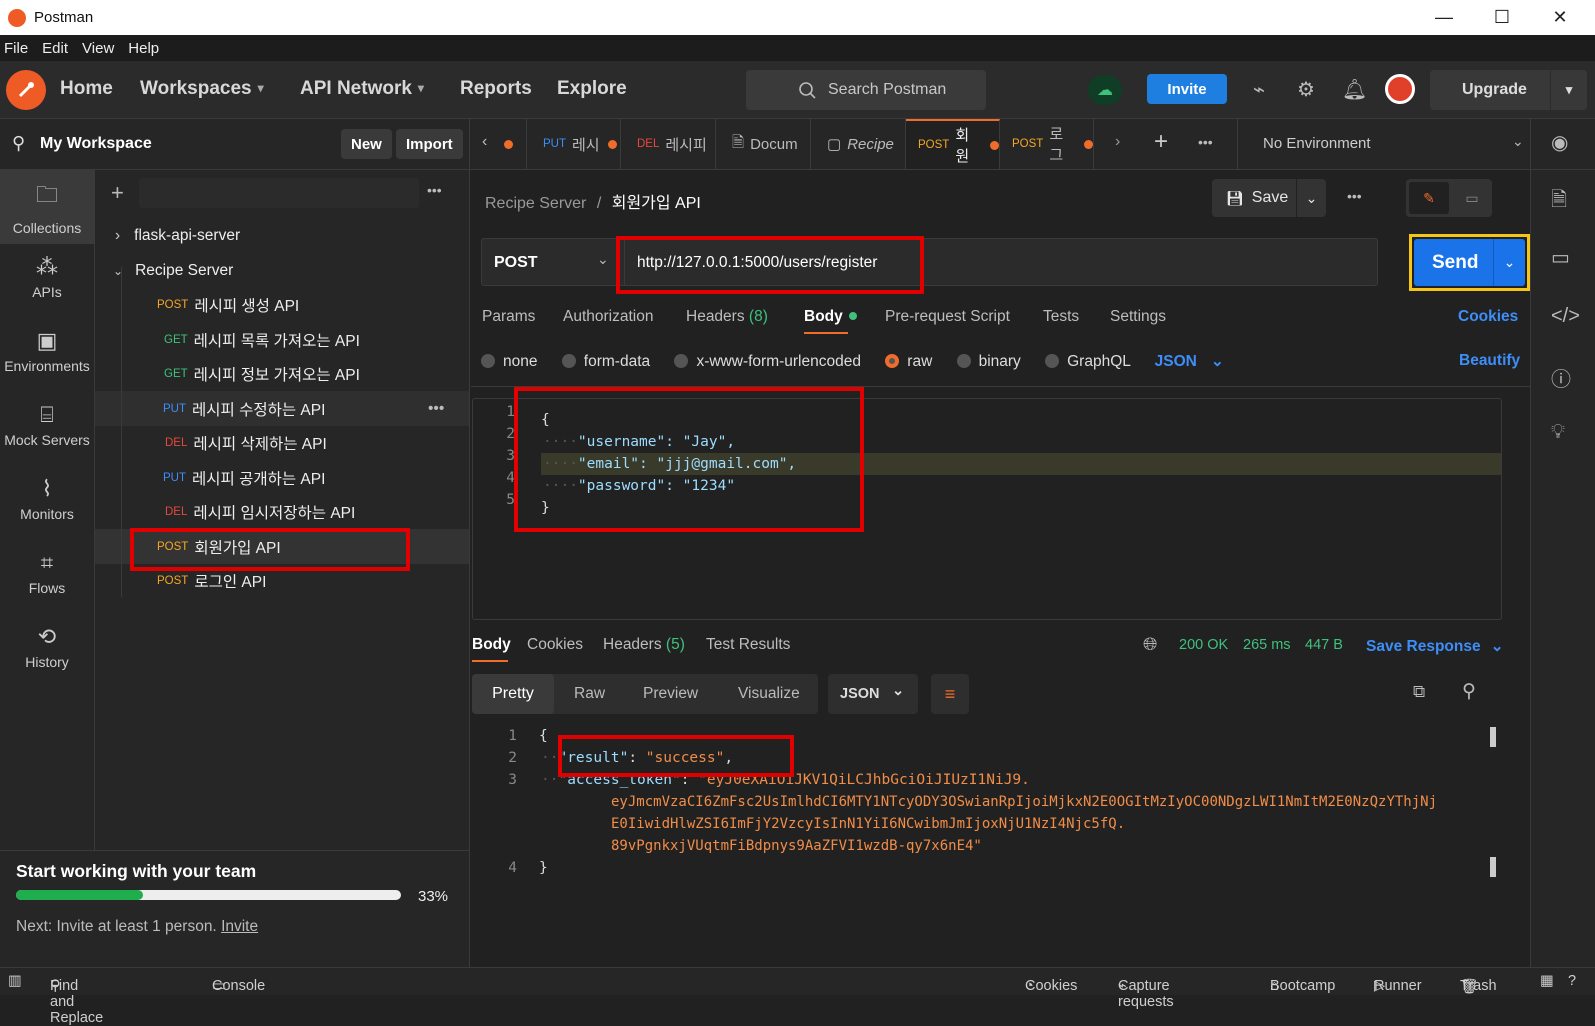 This screenshot has width=1595, height=1026. I want to click on import-button: Import, so click(429, 144).